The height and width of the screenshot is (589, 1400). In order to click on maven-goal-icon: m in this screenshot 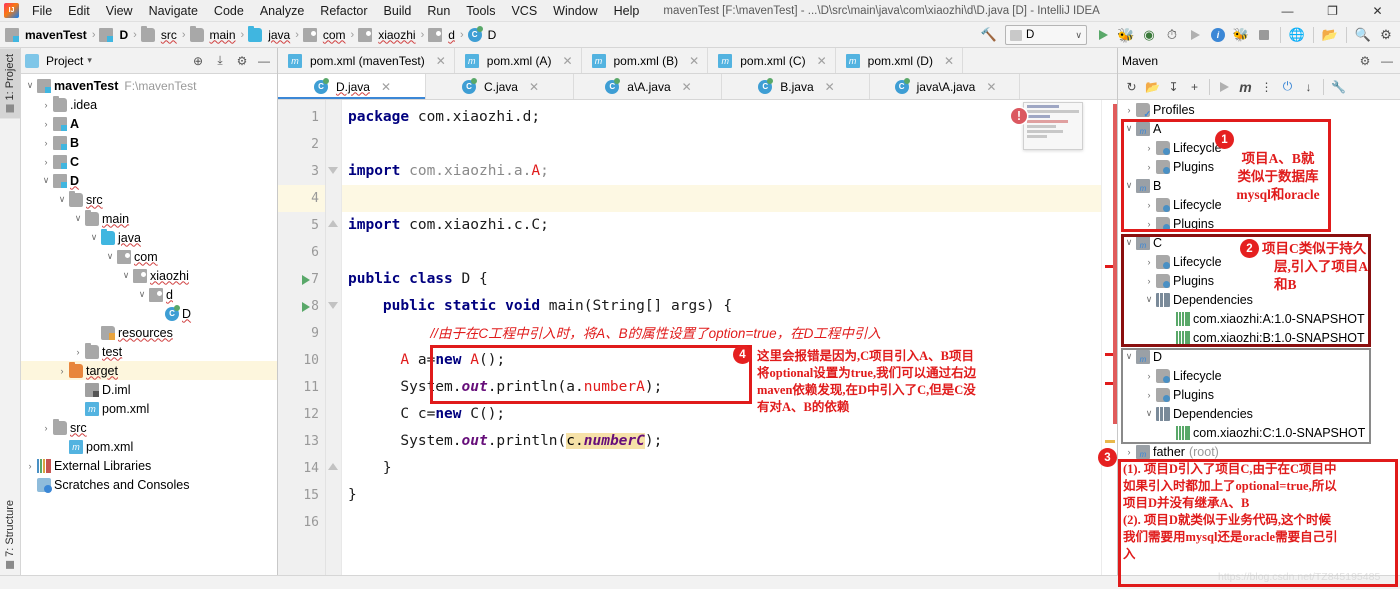, I will do `click(1245, 86)`.